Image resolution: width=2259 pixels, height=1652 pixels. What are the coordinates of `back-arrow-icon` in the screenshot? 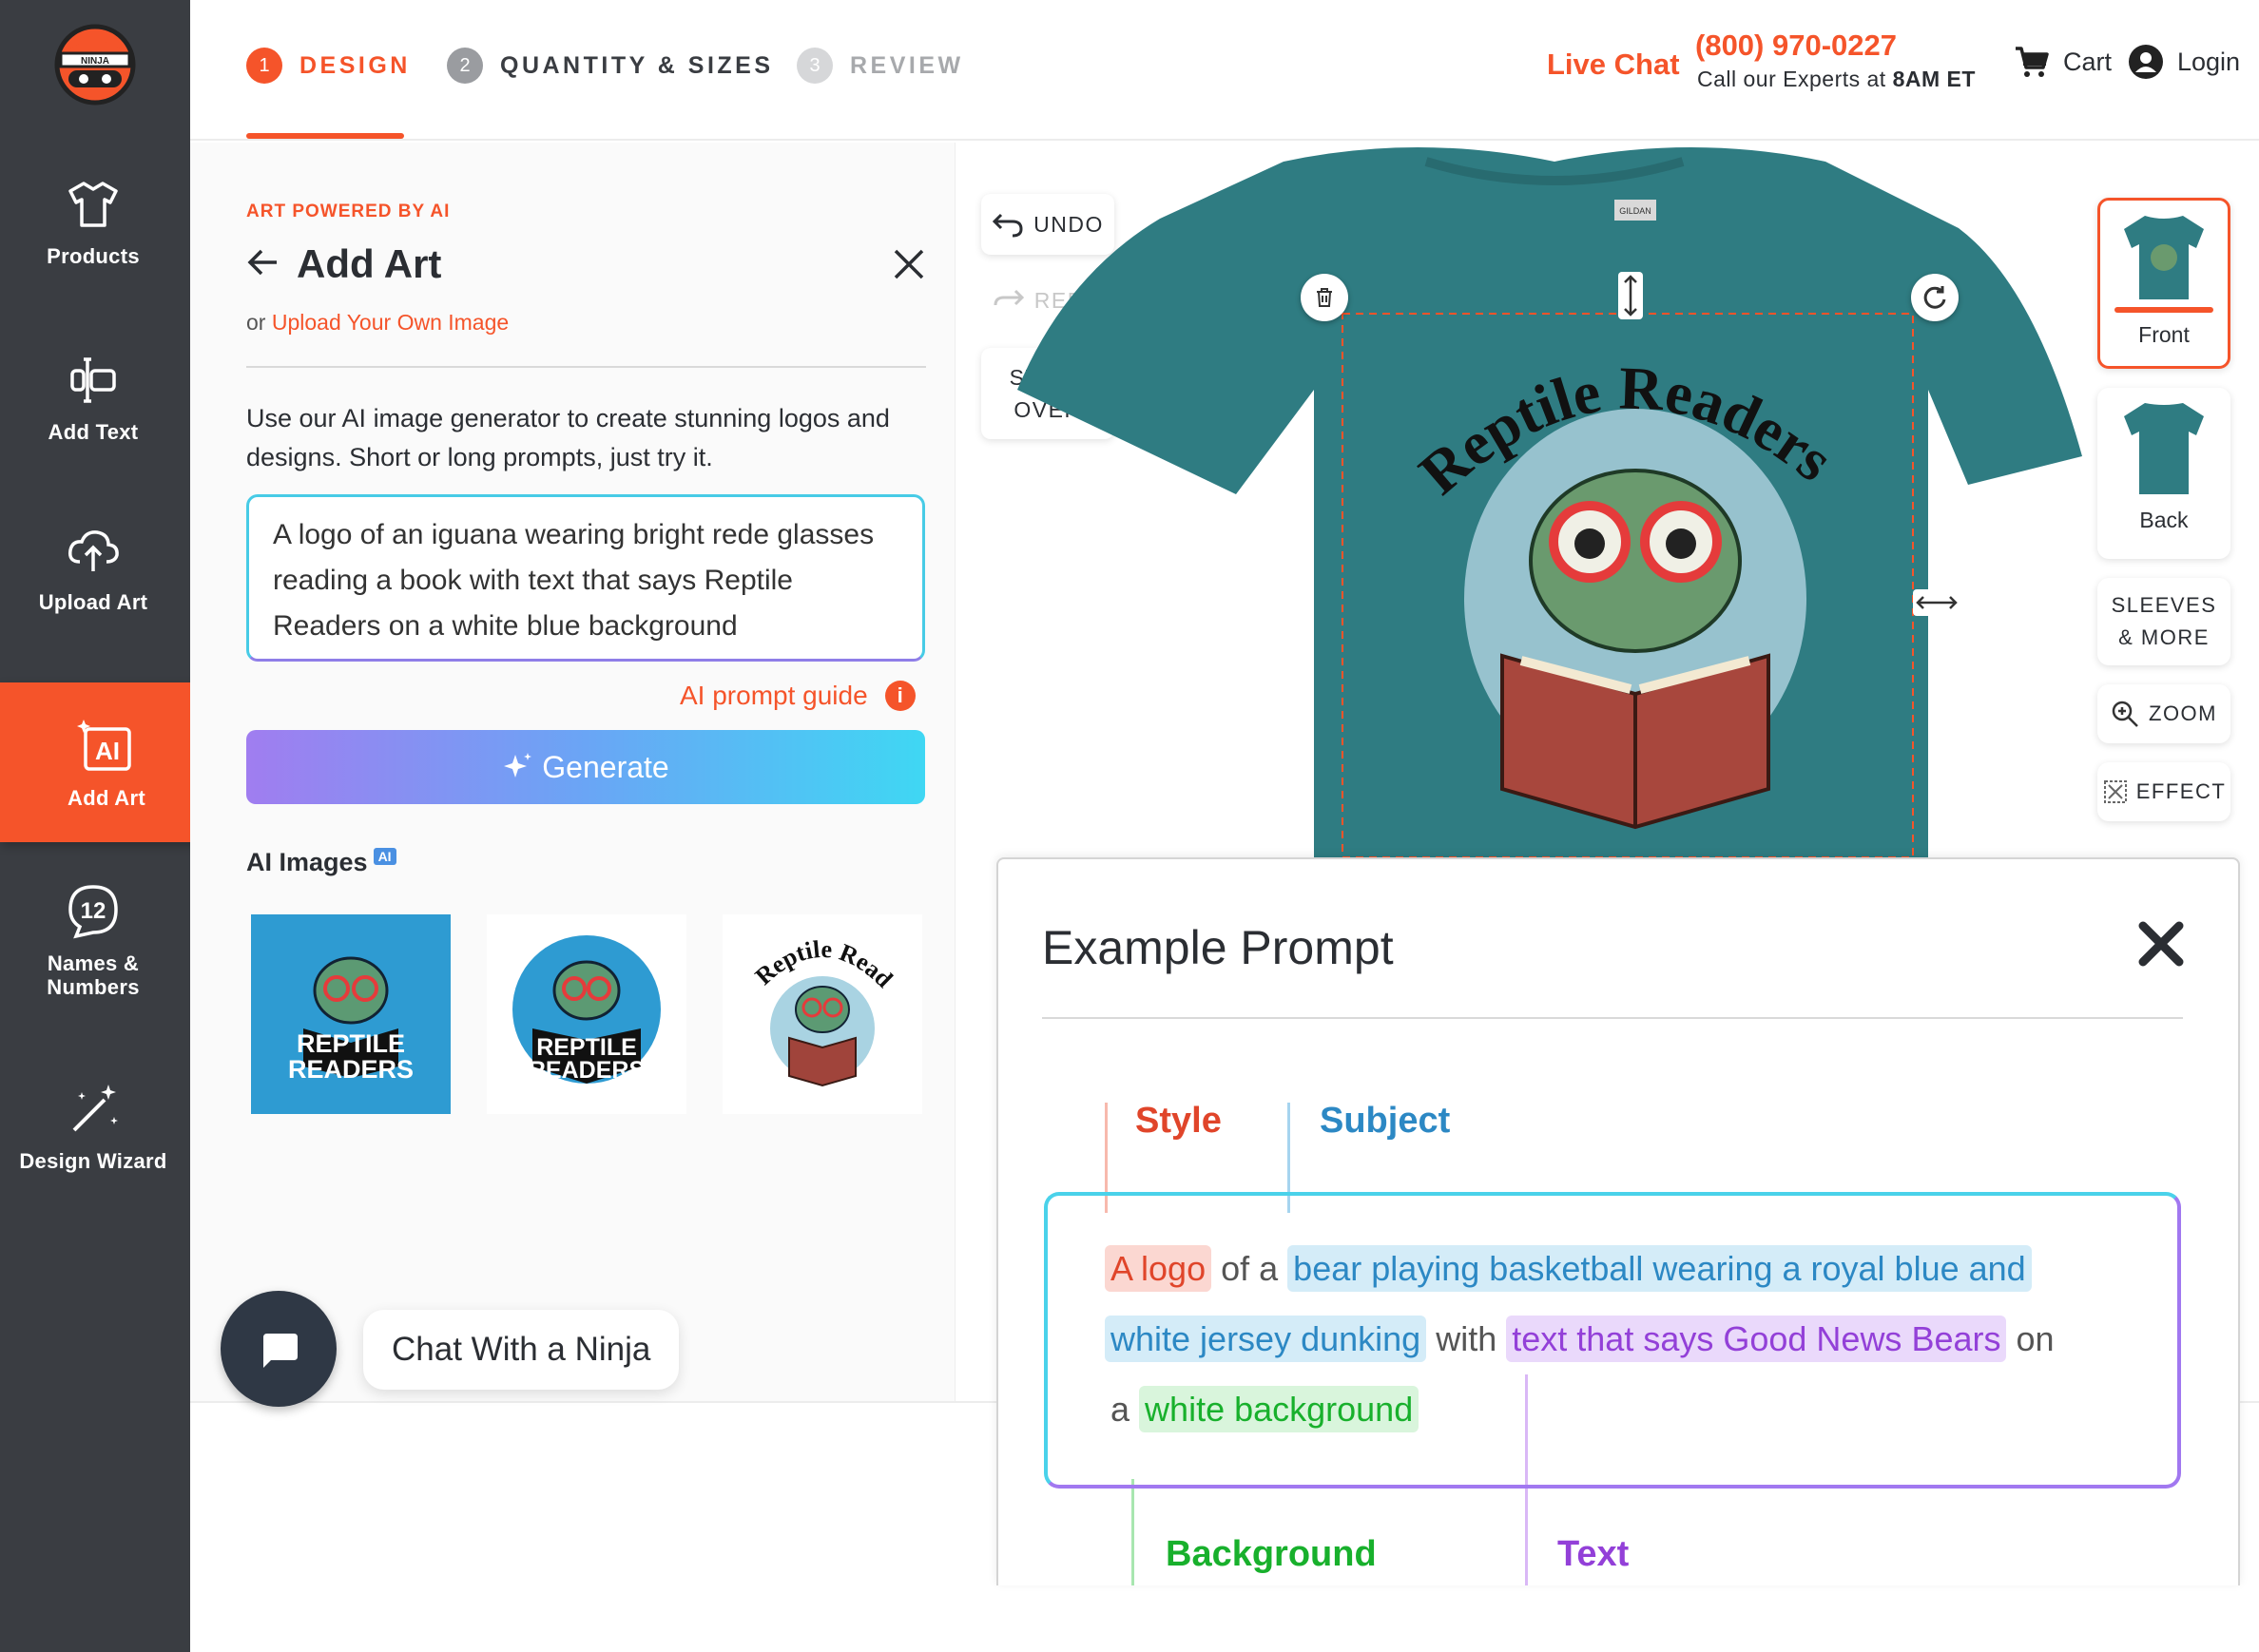 It's located at (263, 262).